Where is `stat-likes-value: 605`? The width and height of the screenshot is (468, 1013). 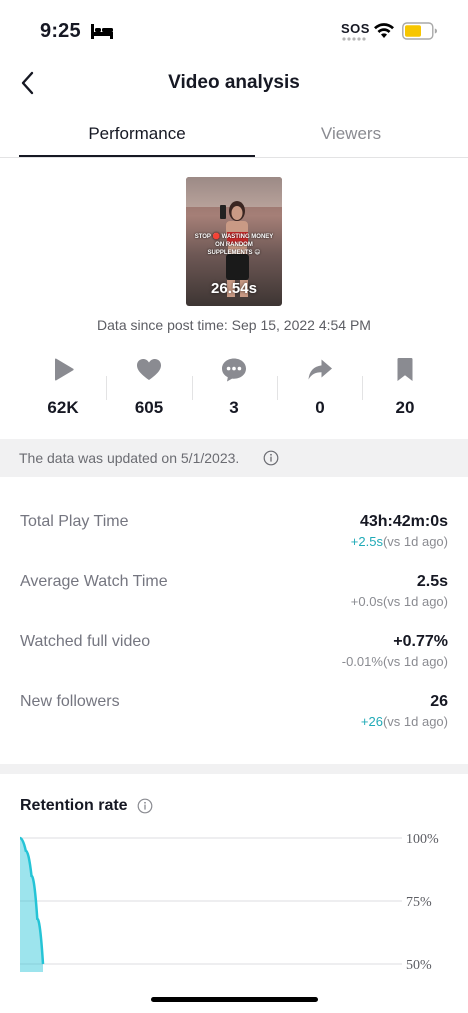 stat-likes-value: 605 is located at coordinates (149, 407).